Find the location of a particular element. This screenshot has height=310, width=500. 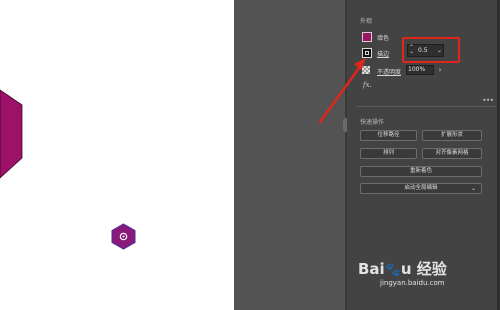

section-divider is located at coordinates (426, 106).